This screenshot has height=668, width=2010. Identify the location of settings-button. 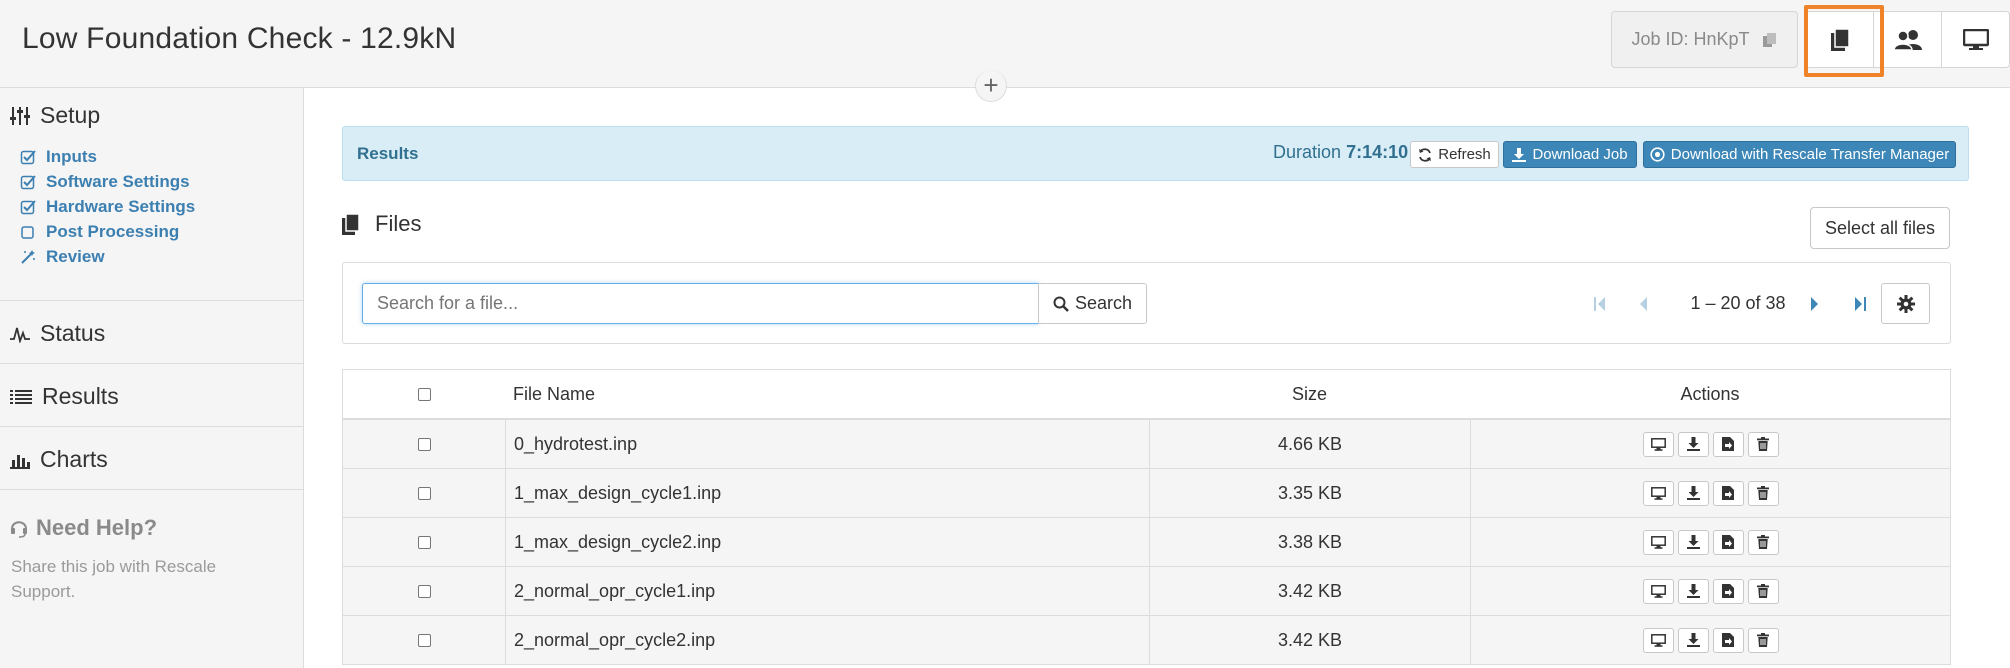
(1905, 303).